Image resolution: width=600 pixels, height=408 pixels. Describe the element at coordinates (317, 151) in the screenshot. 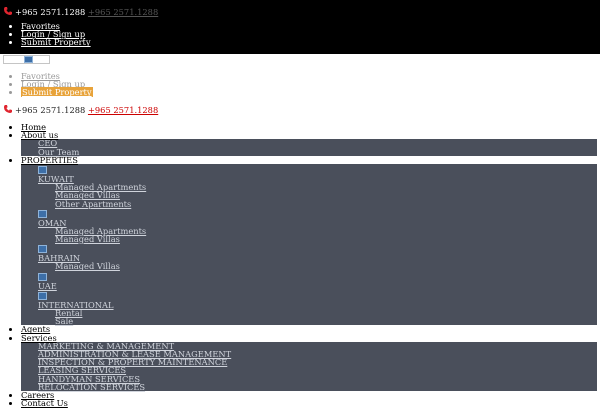

I see `list-item: Our Team` at that location.